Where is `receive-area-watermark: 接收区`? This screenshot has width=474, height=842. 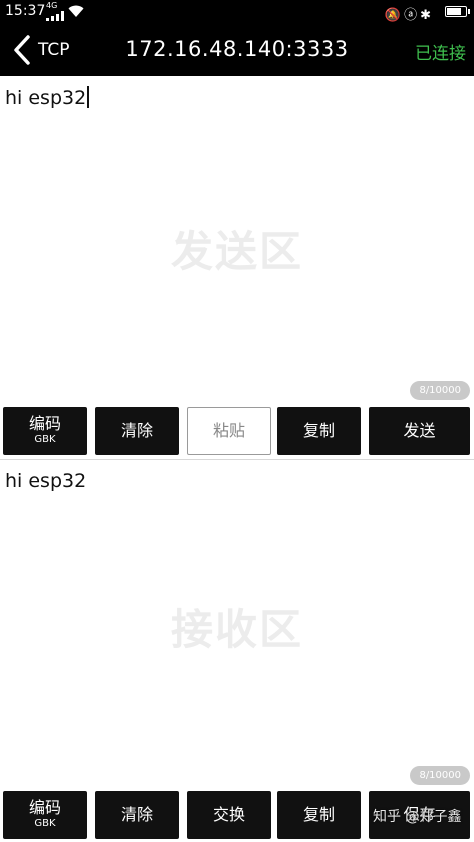 receive-area-watermark: 接收区 is located at coordinates (236, 629).